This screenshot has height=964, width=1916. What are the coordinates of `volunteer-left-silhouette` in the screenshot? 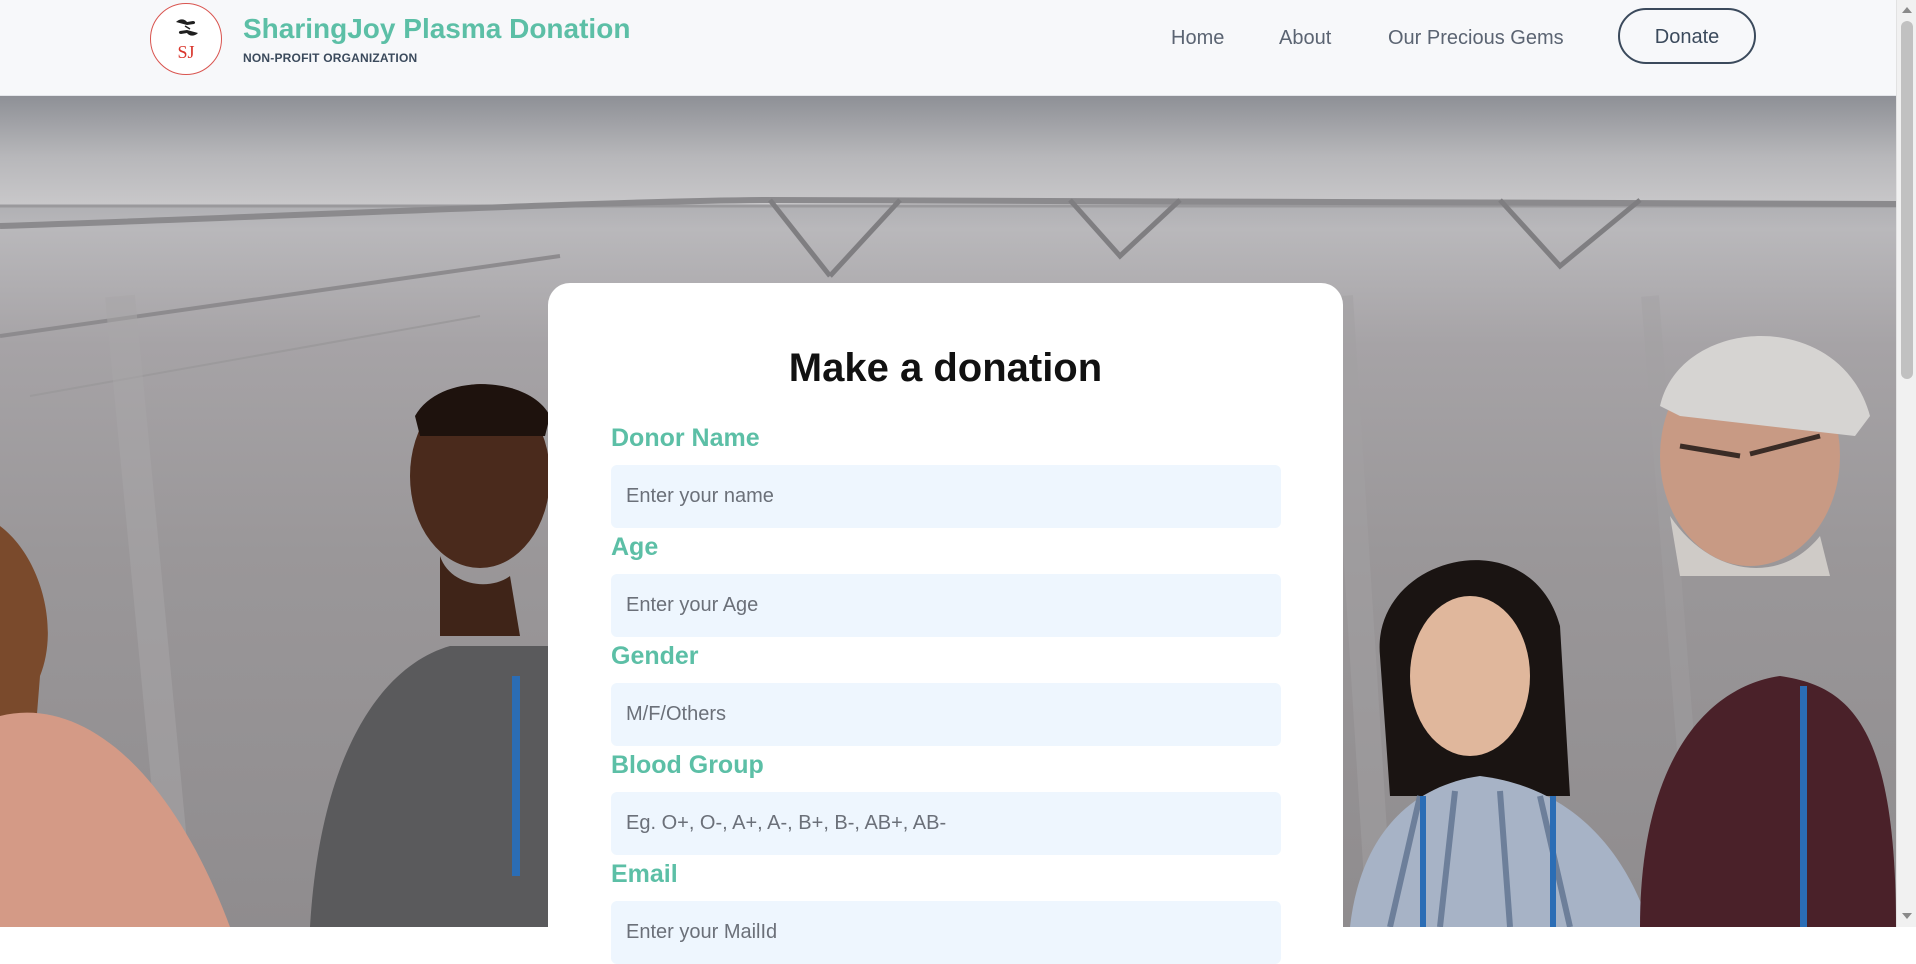 It's located at (115, 726).